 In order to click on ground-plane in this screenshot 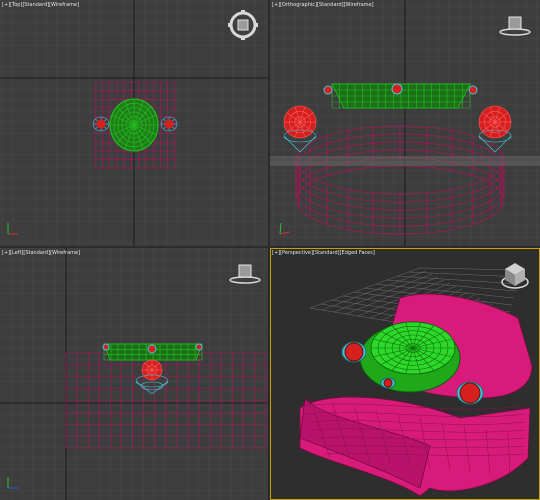, I will do `click(405, 161)`.